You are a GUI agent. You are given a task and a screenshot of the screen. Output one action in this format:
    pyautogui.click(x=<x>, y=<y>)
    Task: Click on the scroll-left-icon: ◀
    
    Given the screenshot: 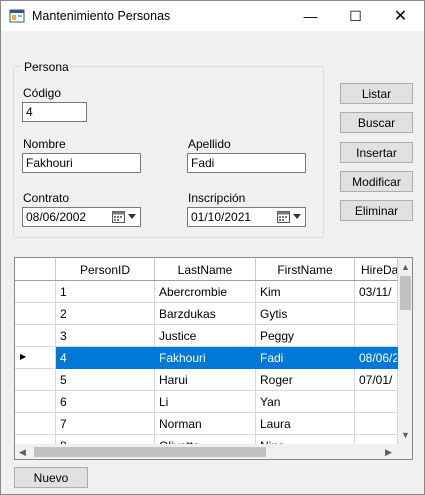 What is the action you would take?
    pyautogui.click(x=22, y=452)
    